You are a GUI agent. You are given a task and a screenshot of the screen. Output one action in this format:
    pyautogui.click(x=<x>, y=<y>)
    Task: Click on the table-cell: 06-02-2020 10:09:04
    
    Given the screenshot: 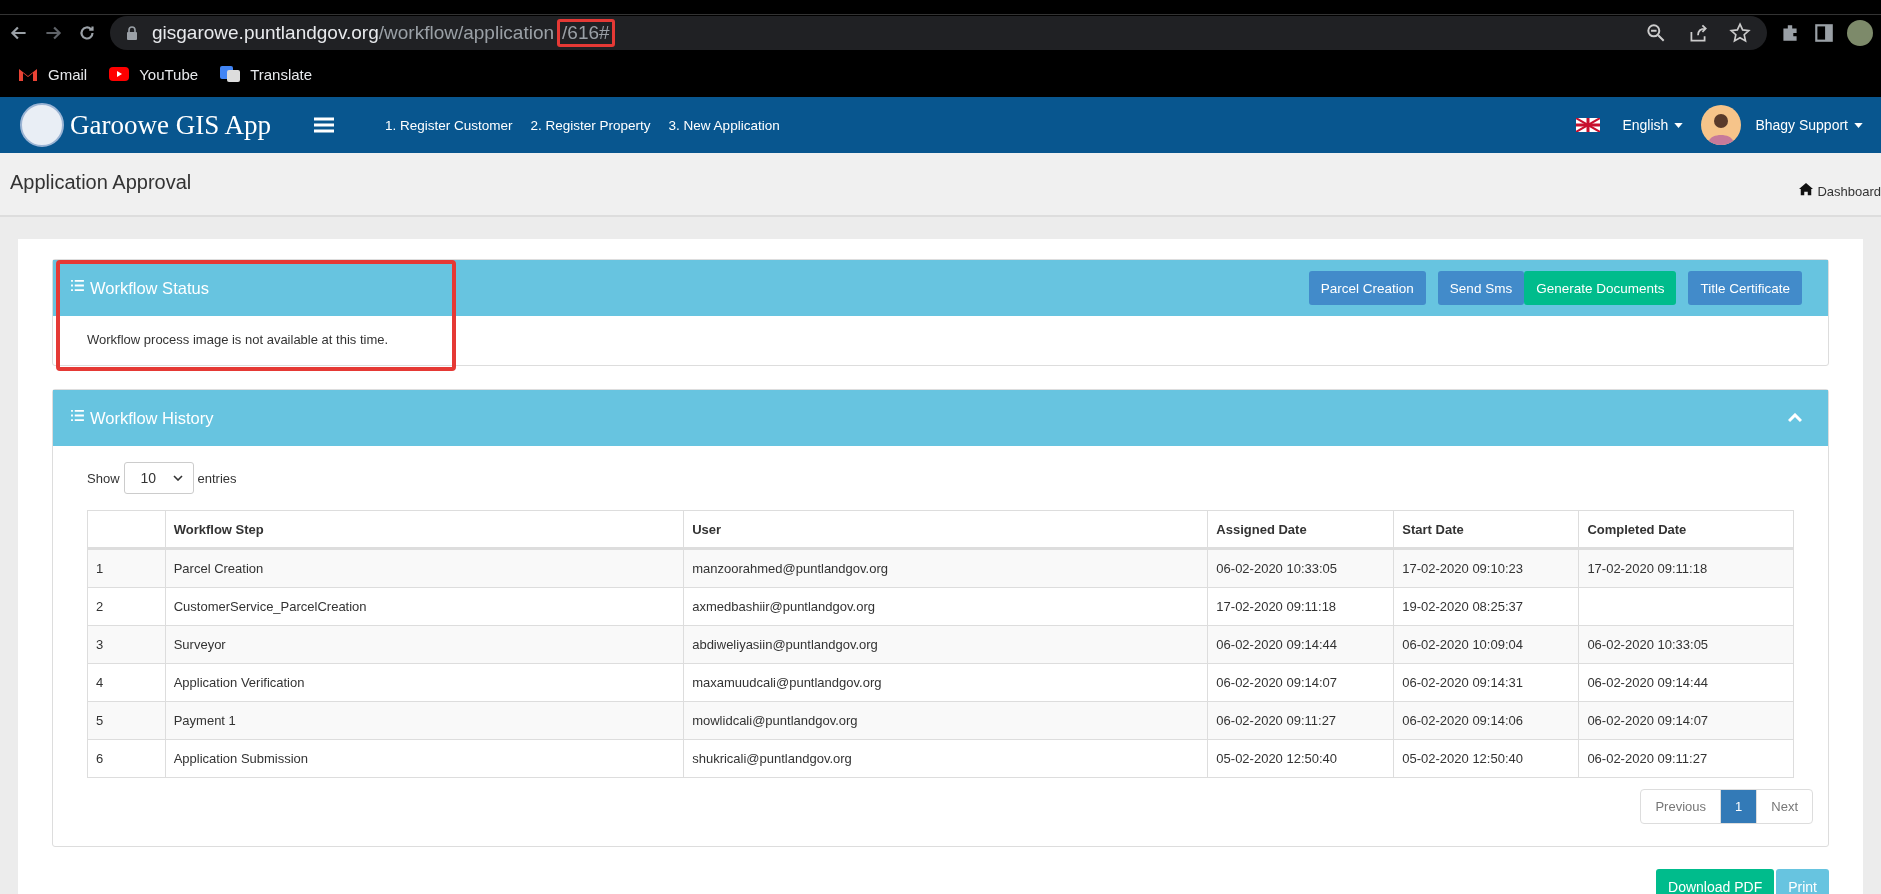 What is the action you would take?
    pyautogui.click(x=1486, y=644)
    